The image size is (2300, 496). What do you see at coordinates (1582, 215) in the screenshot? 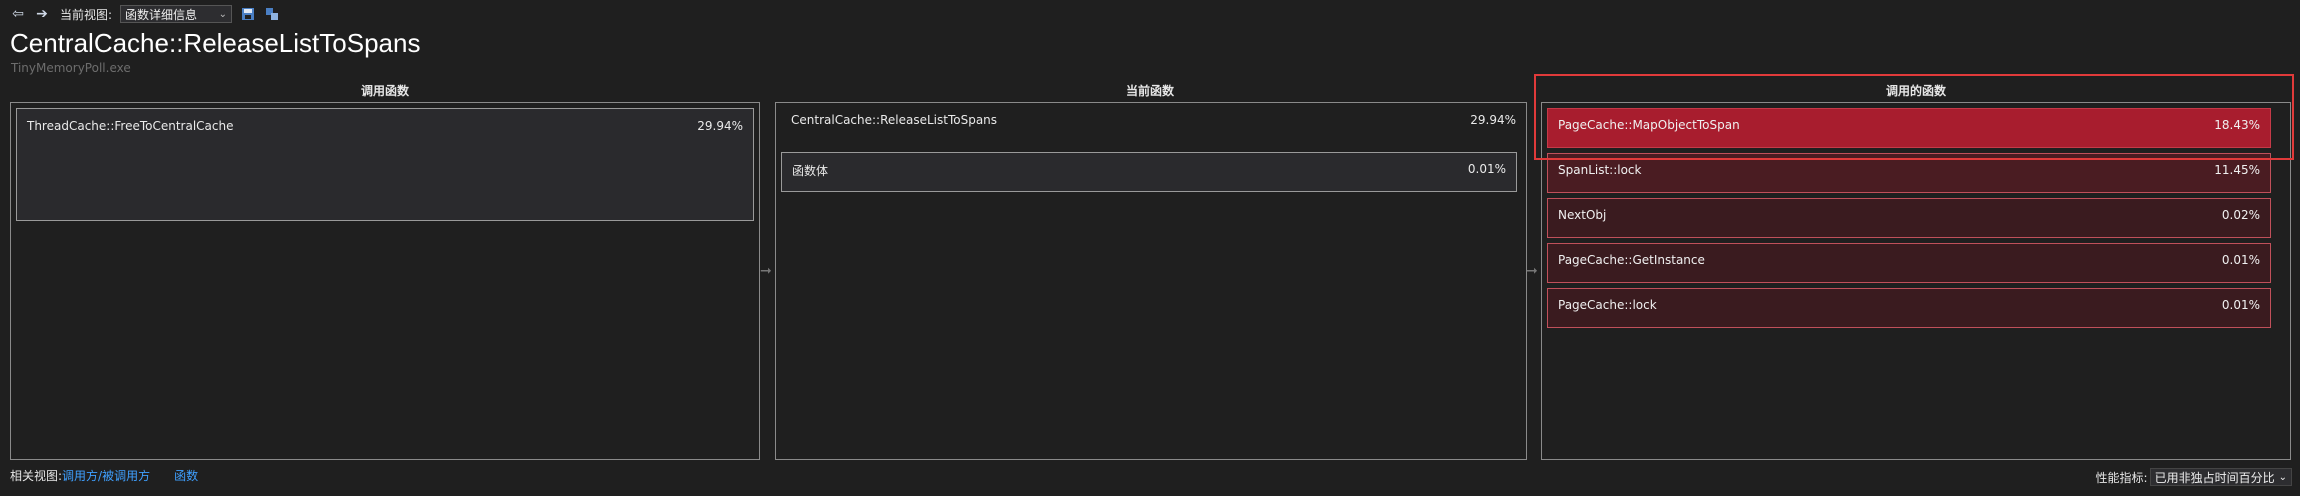
I see `callee-name: NextObj` at bounding box center [1582, 215].